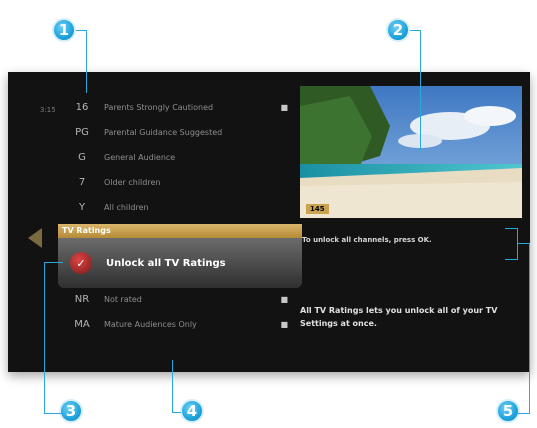 The width and height of the screenshot is (537, 428). I want to click on rating-item-parents-strongly-cautioned: 16 Parents Strongly Cautioned ■, so click(185, 107).